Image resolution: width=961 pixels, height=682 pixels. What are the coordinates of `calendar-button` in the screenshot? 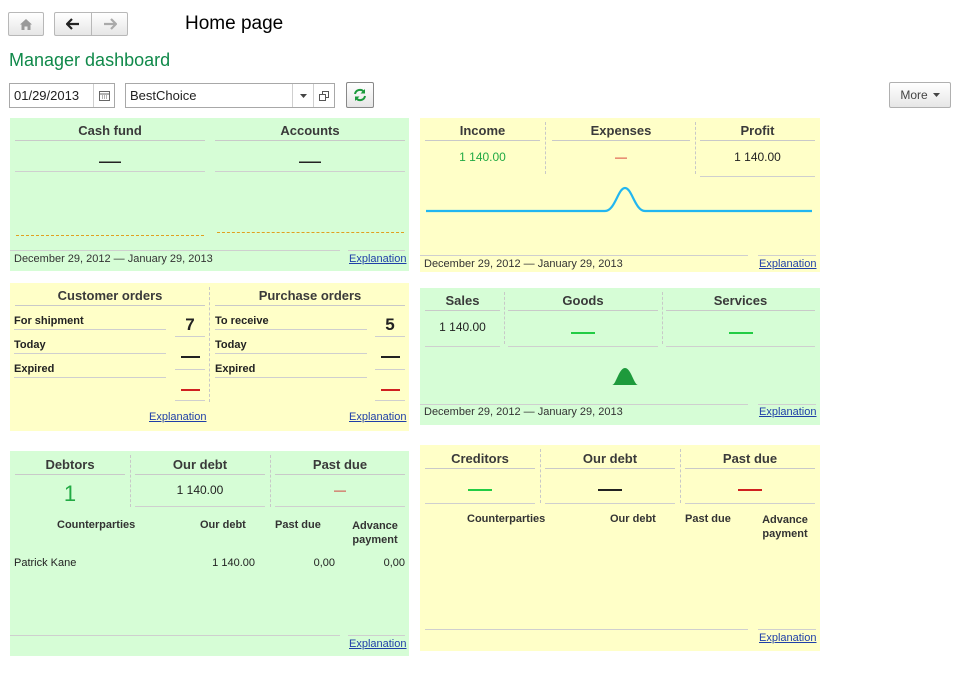 It's located at (103, 95).